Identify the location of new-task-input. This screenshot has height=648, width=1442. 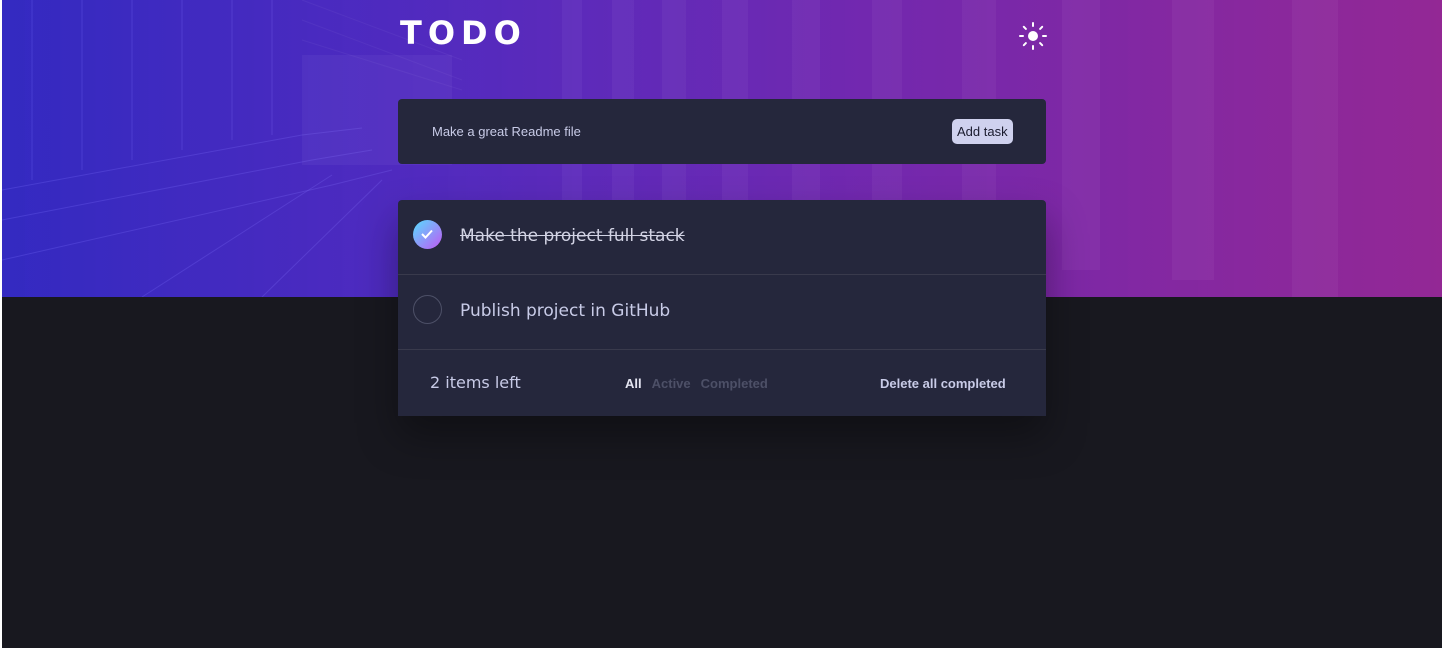
(682, 131).